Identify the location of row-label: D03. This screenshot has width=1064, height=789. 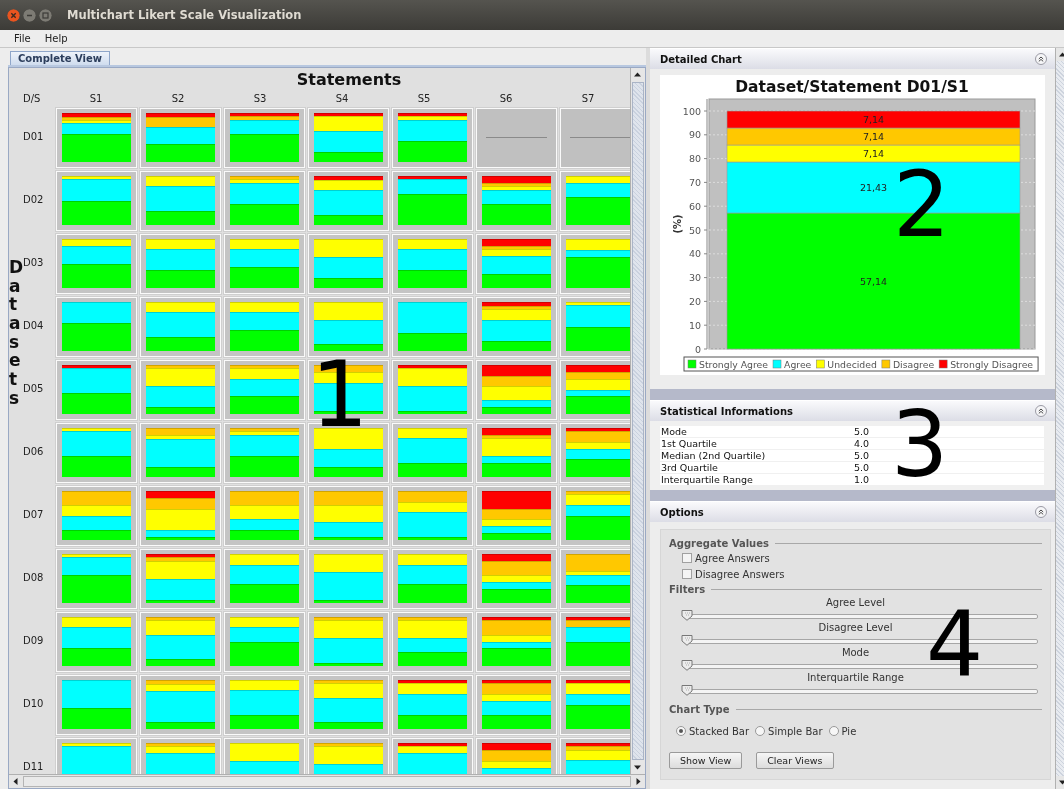
(34, 262).